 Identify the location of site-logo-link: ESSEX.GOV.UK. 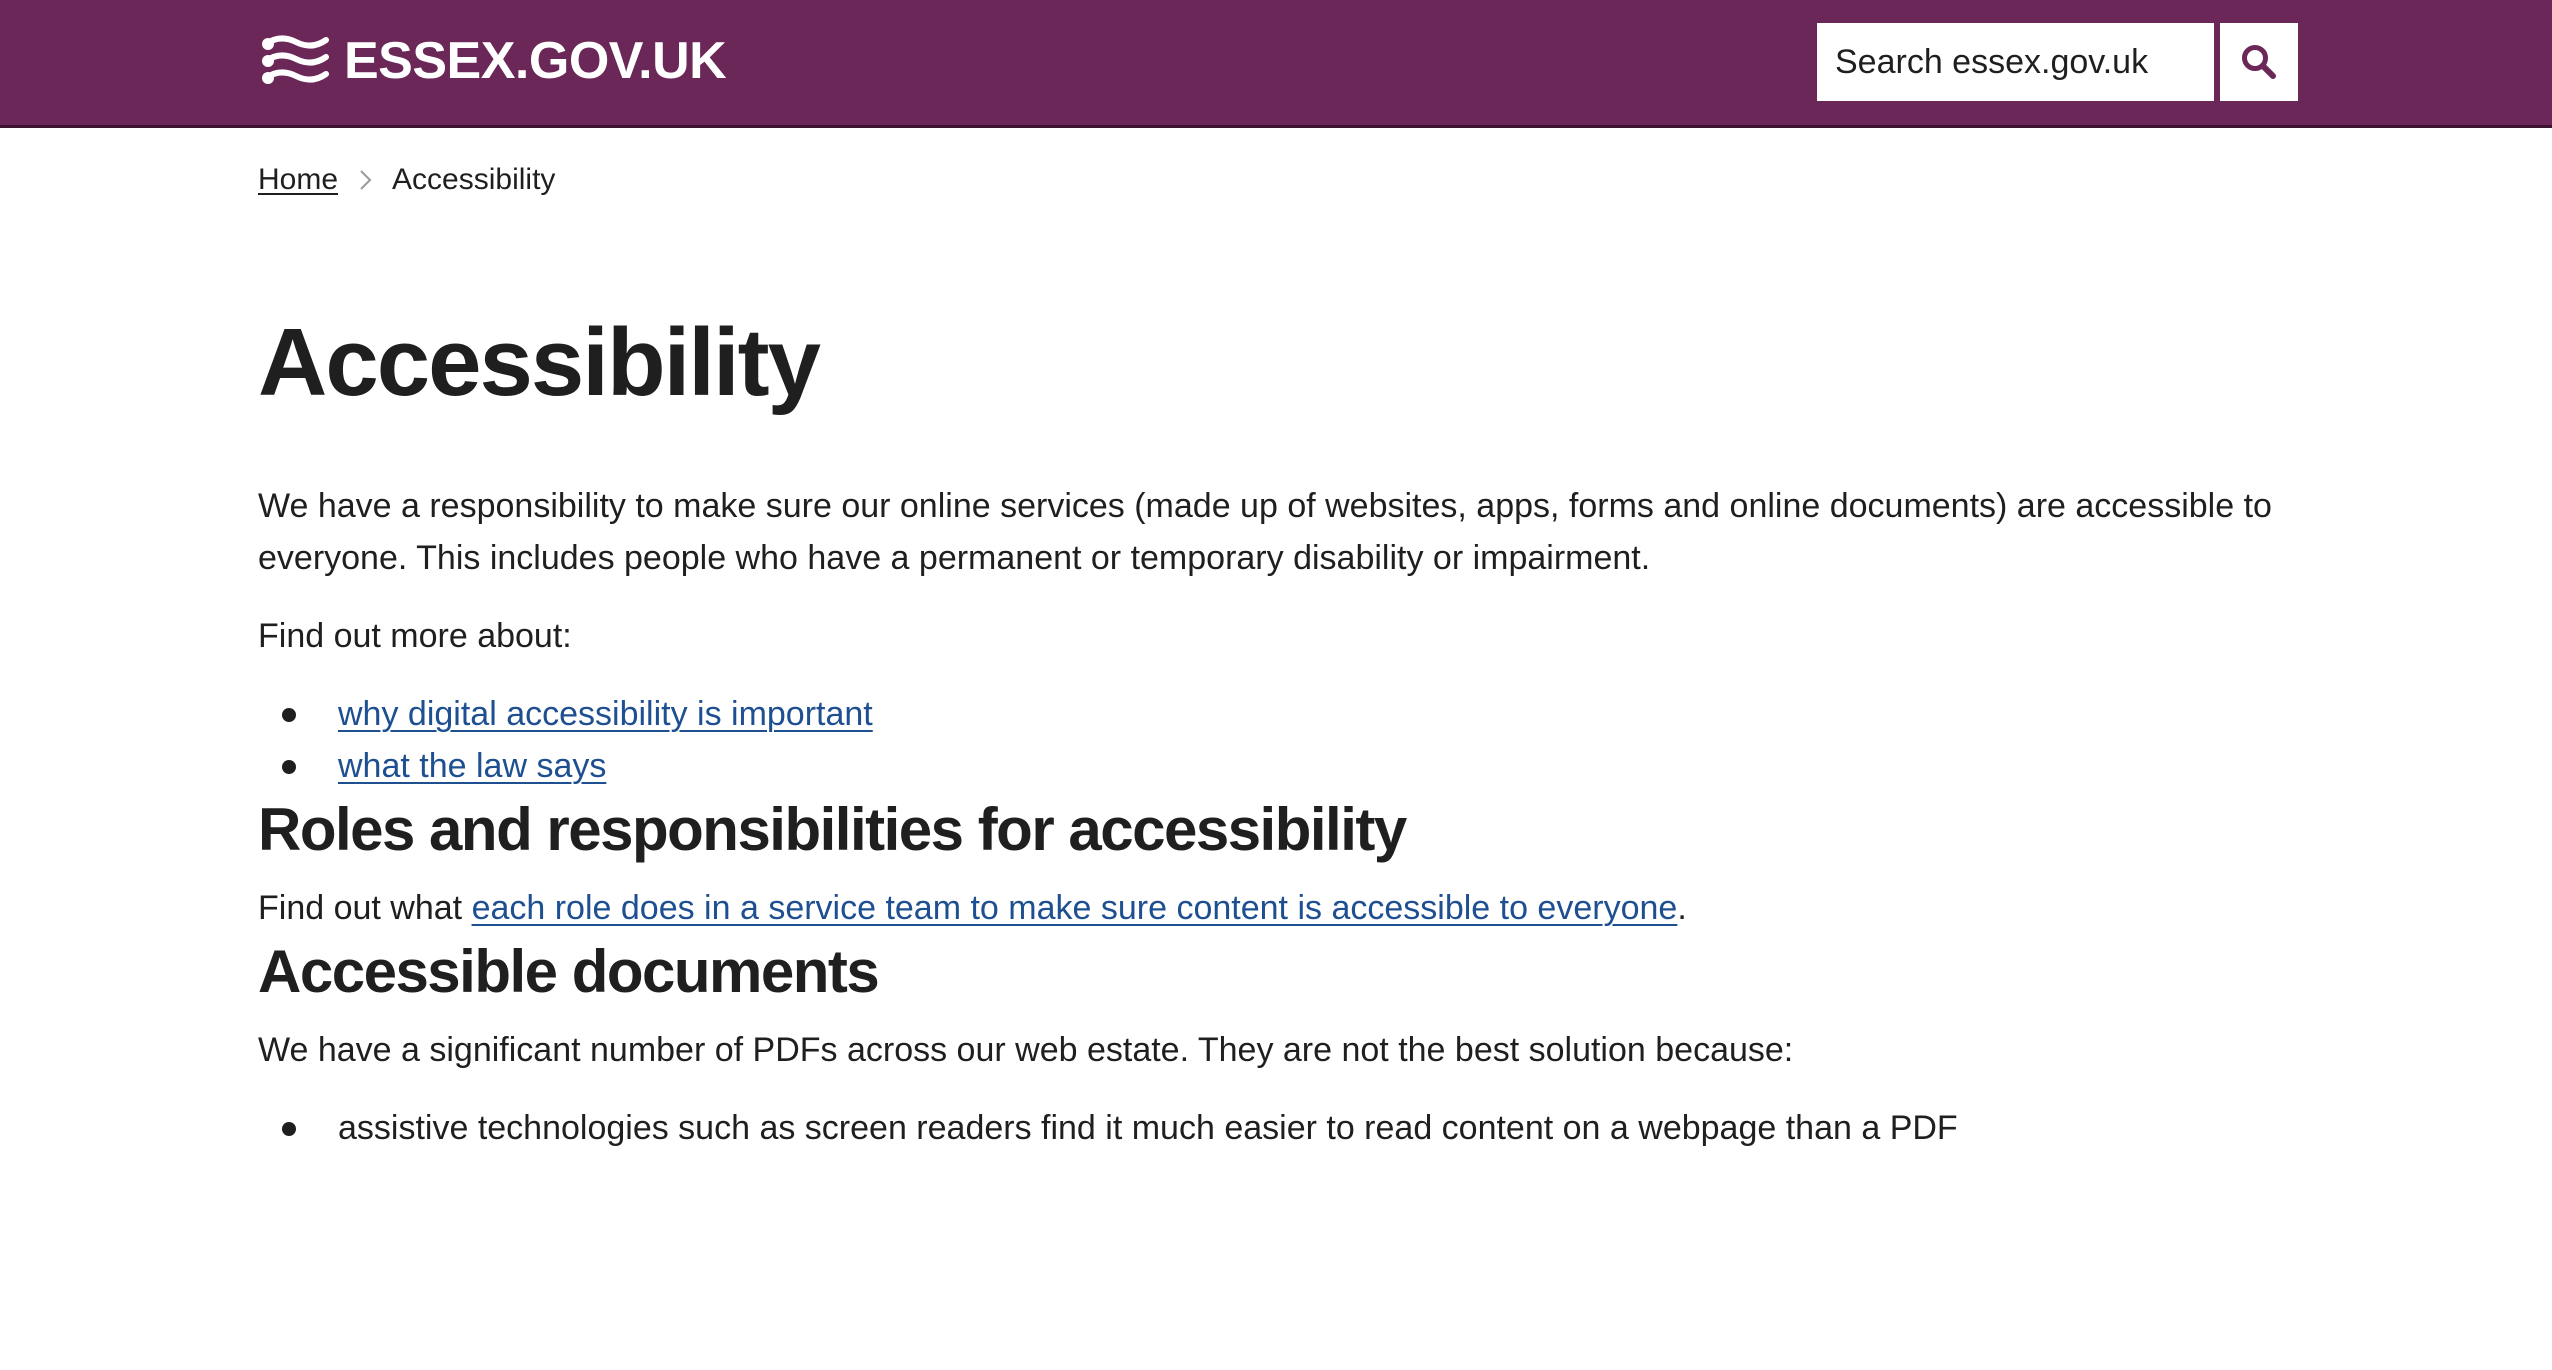
(492, 61).